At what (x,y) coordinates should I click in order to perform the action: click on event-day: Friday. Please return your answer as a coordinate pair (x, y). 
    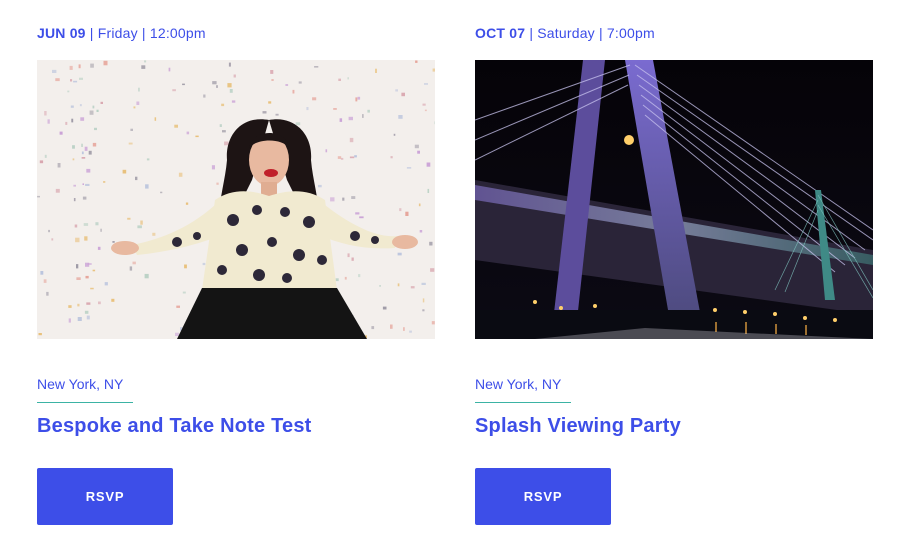
    Looking at the image, I should click on (117, 33).